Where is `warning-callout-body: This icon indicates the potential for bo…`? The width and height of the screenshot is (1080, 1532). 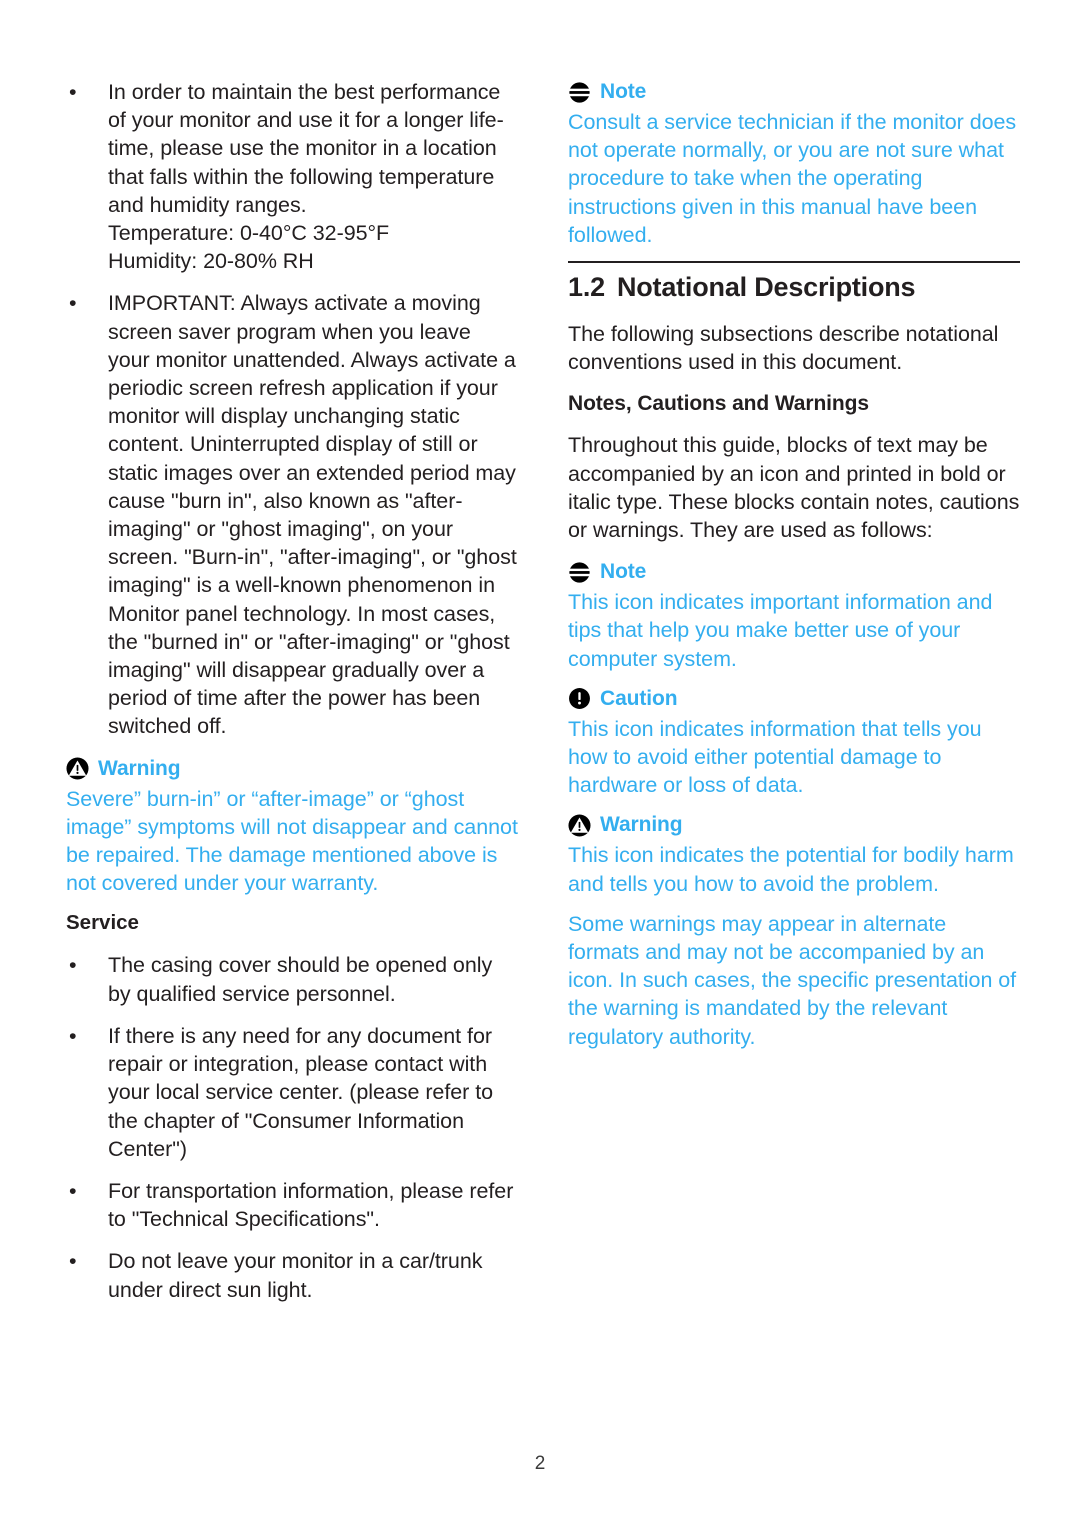
warning-callout-body: This icon indicates the potential for bo… is located at coordinates (791, 869).